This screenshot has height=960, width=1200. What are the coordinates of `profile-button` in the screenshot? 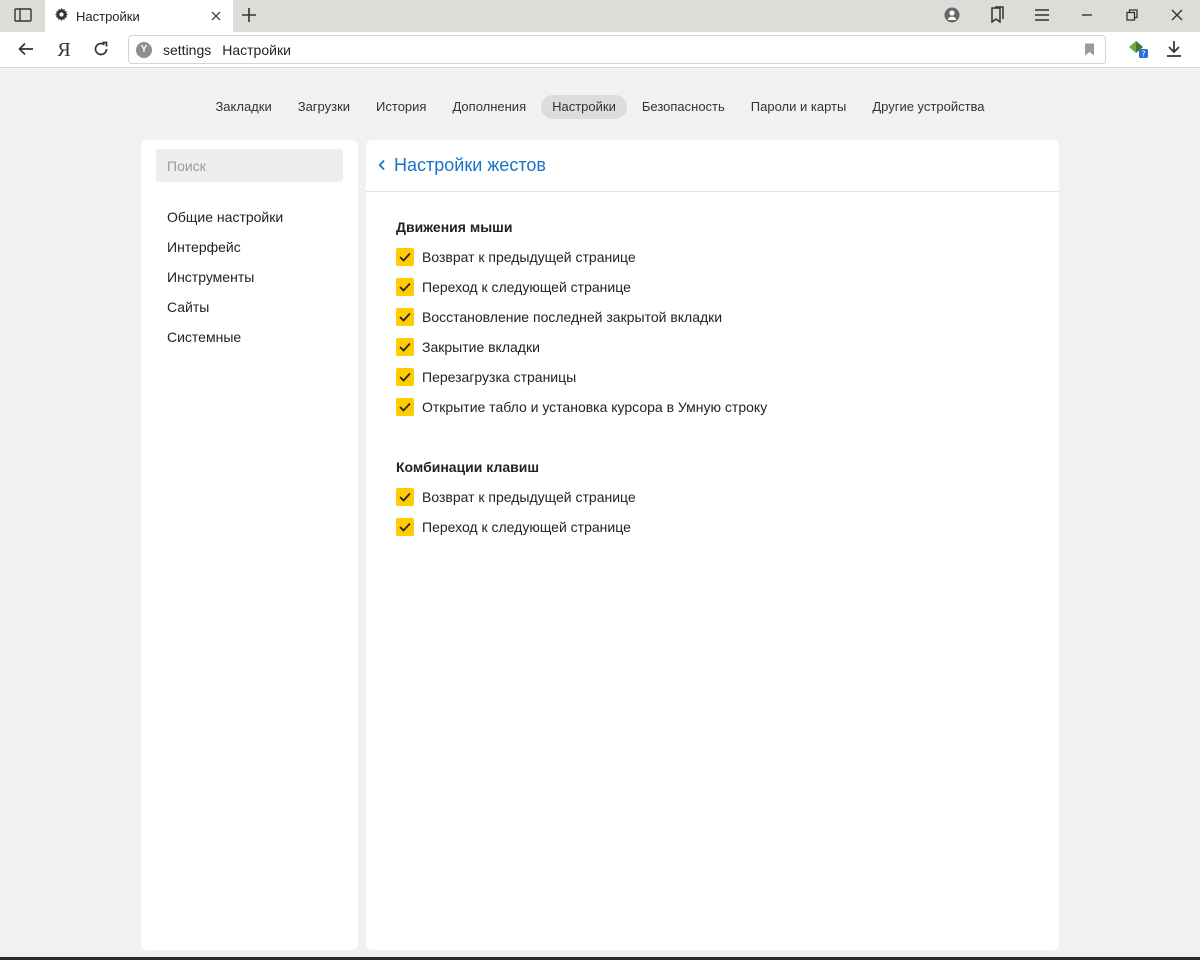 It's located at (952, 16).